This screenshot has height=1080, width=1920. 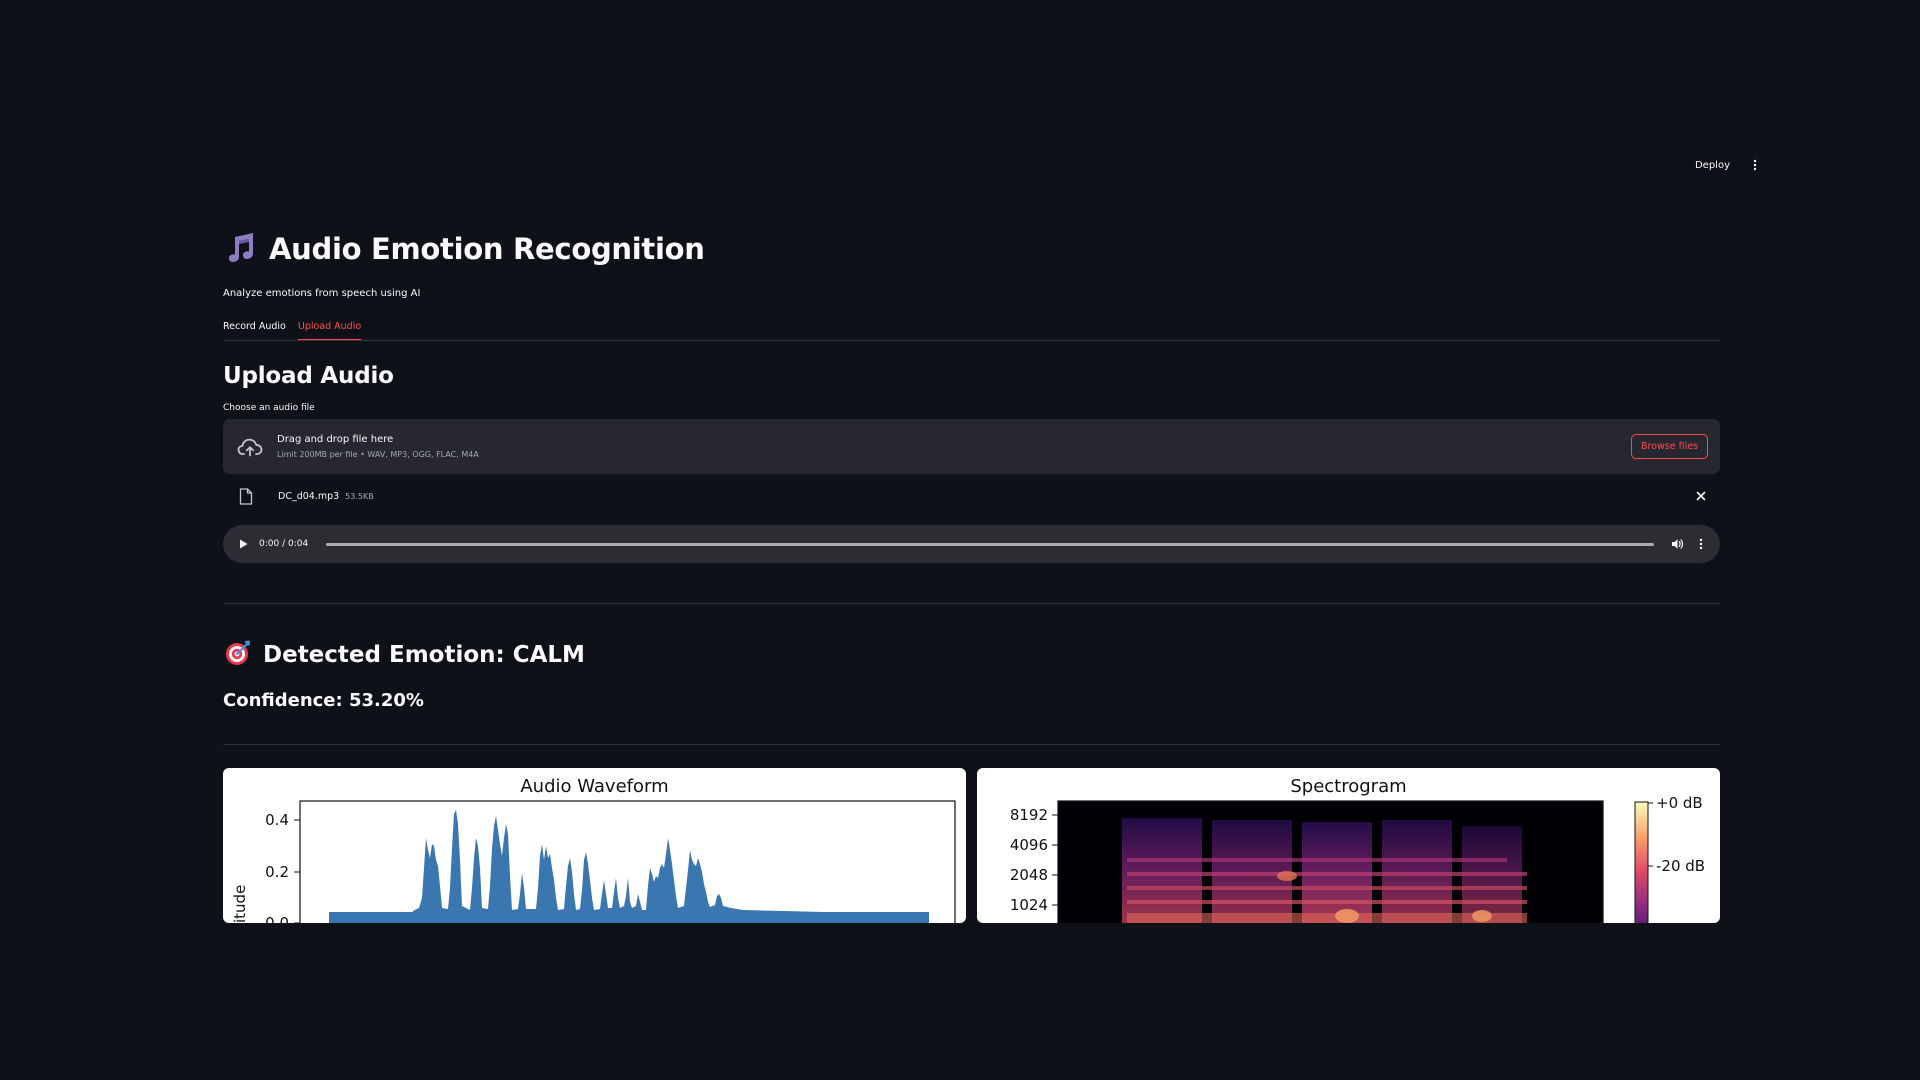 I want to click on dropzone-main-text: Drag and drop file here, so click(x=335, y=439).